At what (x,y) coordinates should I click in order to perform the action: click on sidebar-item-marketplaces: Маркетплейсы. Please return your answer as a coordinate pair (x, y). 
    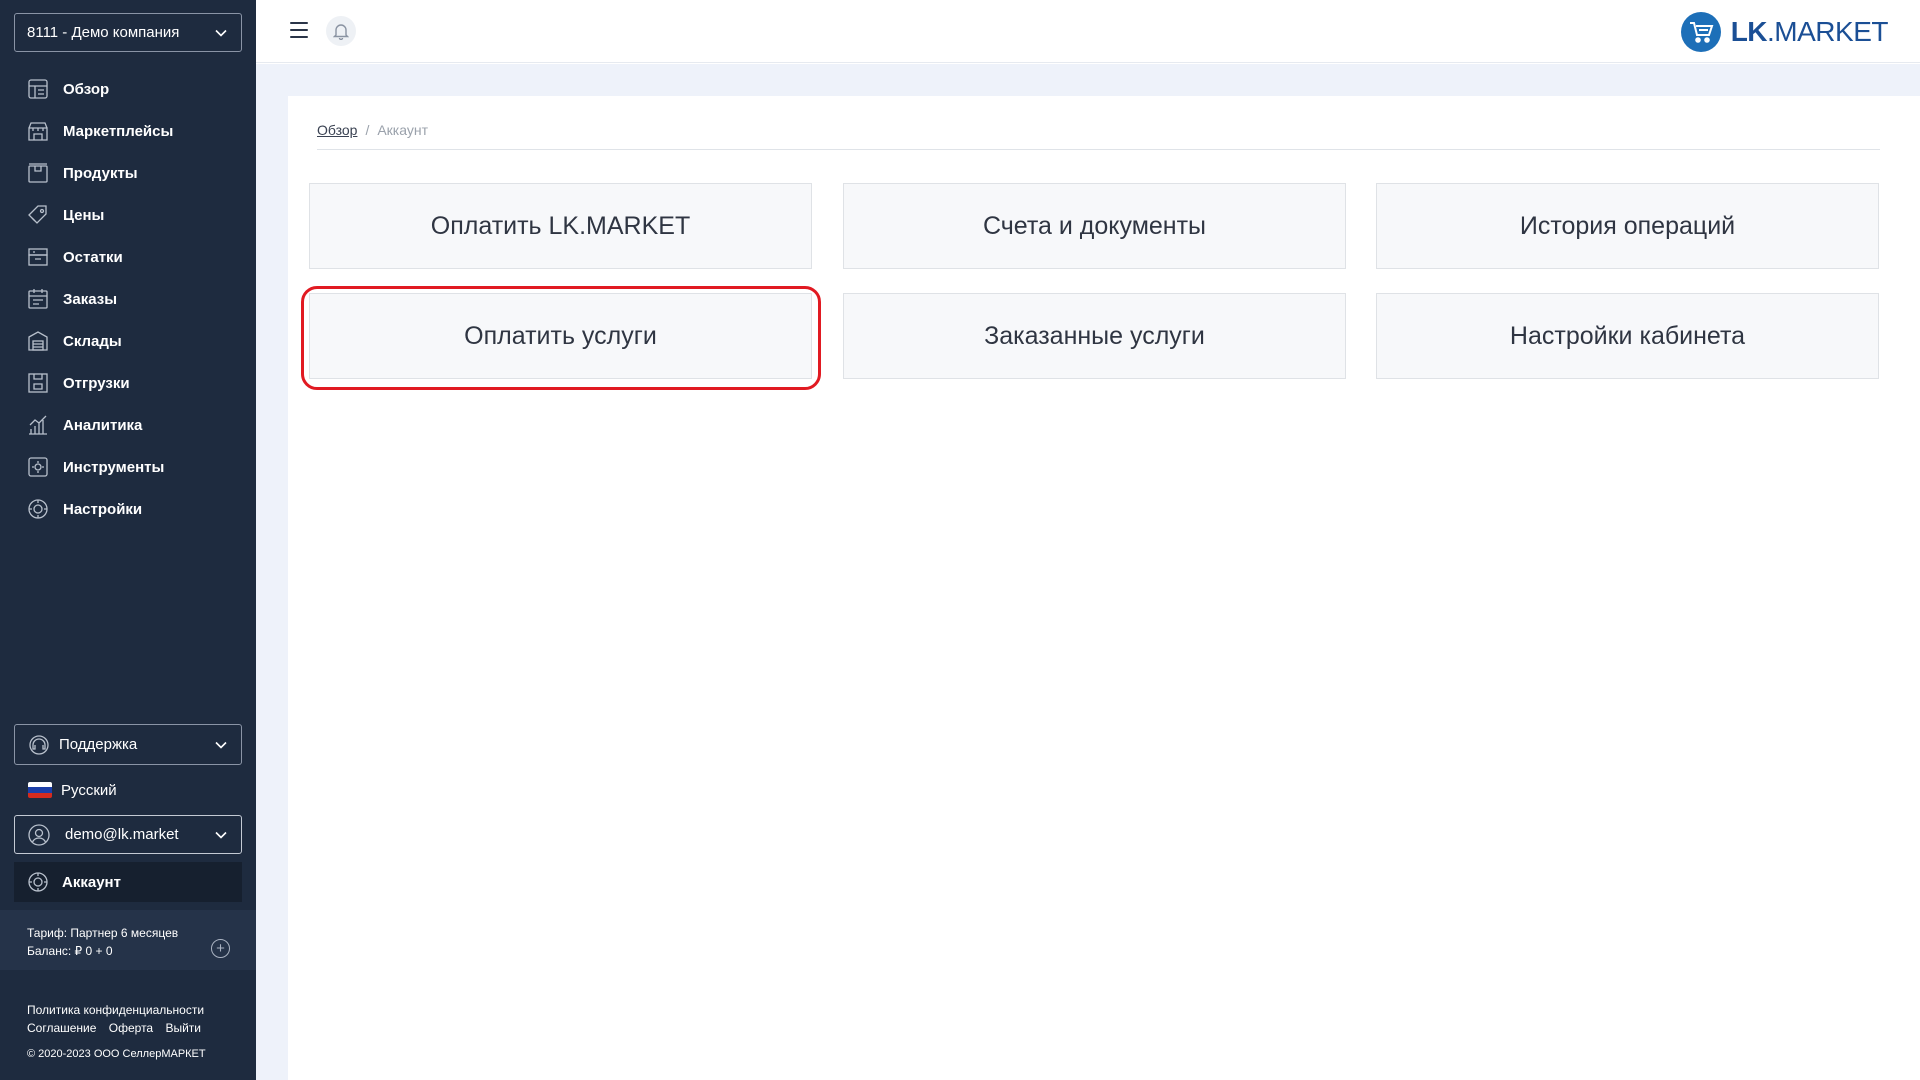
    Looking at the image, I should click on (128, 131).